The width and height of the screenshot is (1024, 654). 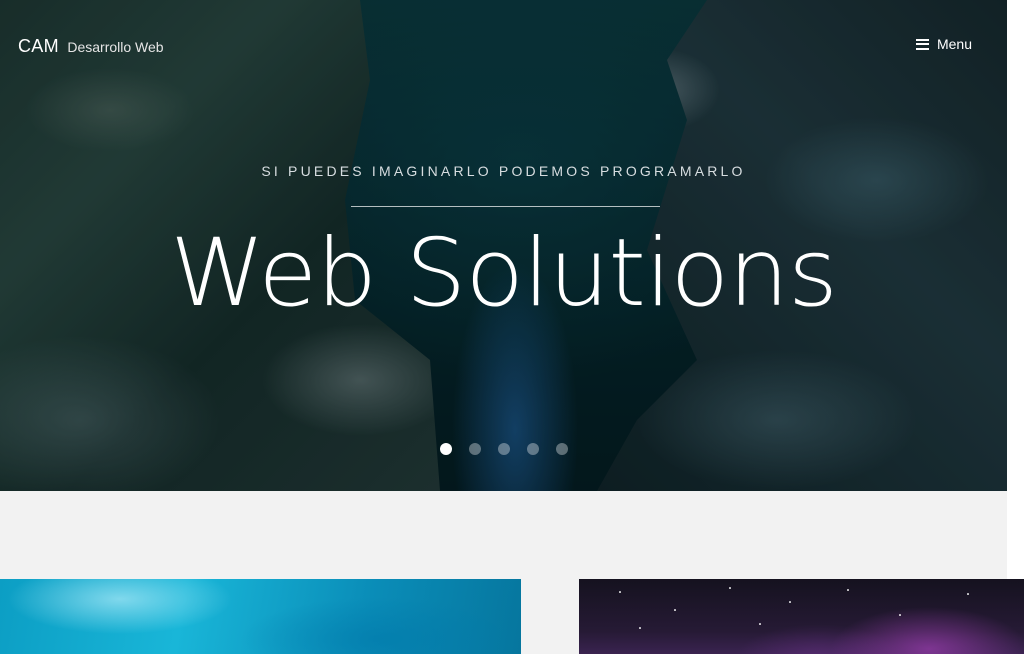 What do you see at coordinates (505, 206) in the screenshot?
I see `hero-divider` at bounding box center [505, 206].